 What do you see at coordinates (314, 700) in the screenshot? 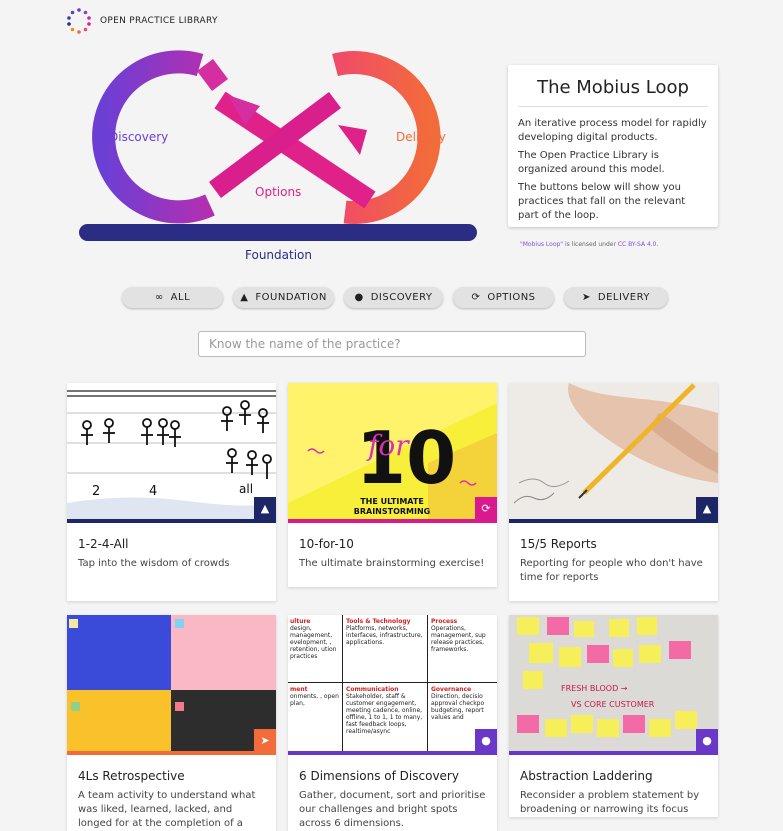
I see `dimension-text: onments, , open plan,` at bounding box center [314, 700].